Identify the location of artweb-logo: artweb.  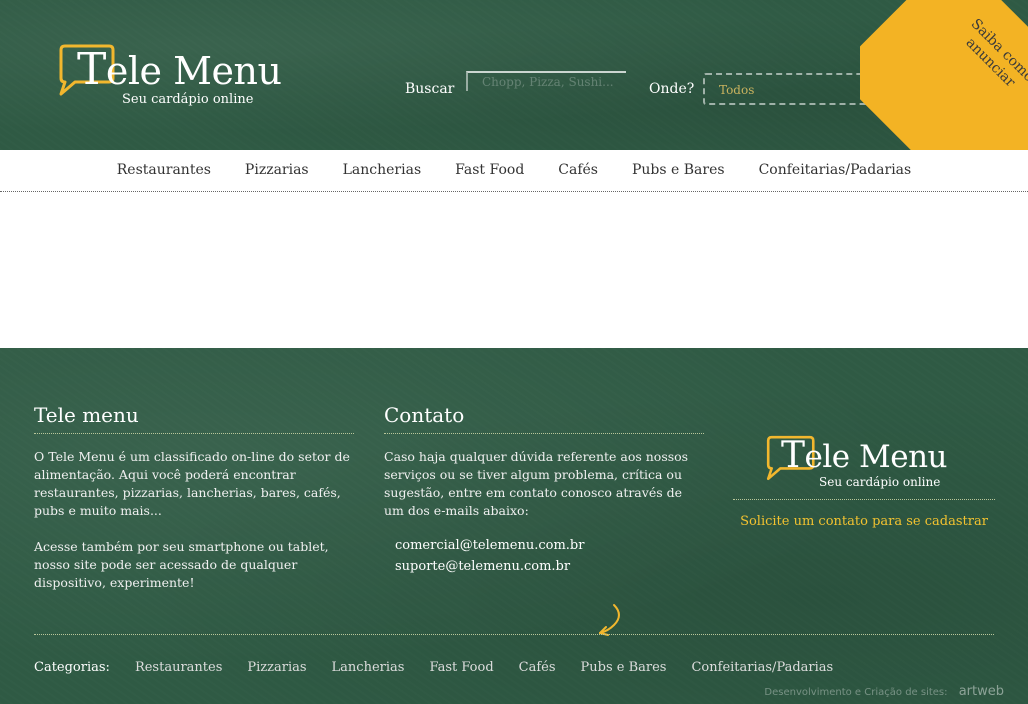
(981, 691).